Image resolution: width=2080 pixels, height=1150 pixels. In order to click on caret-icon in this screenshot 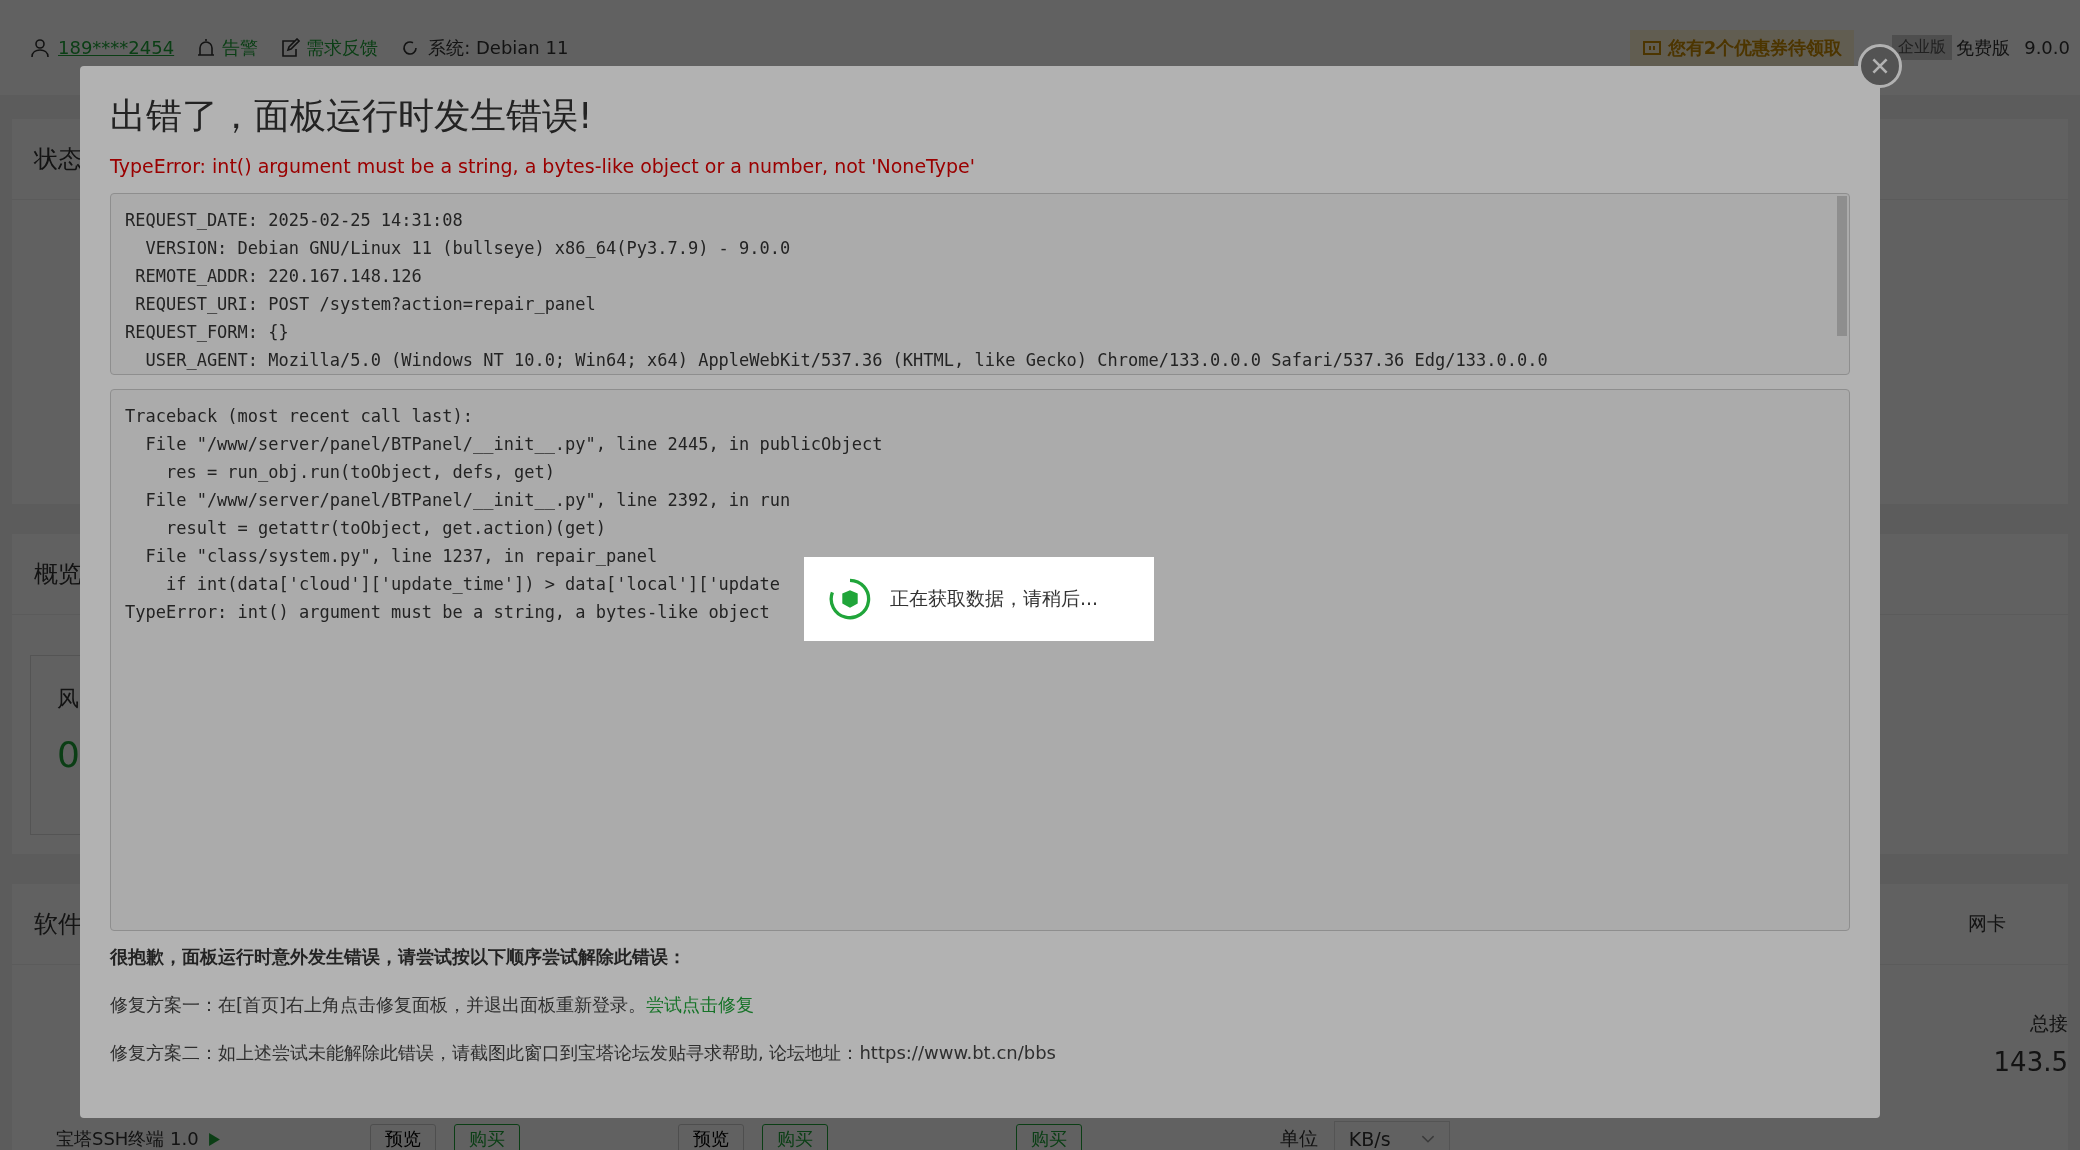, I will do `click(1427, 1139)`.